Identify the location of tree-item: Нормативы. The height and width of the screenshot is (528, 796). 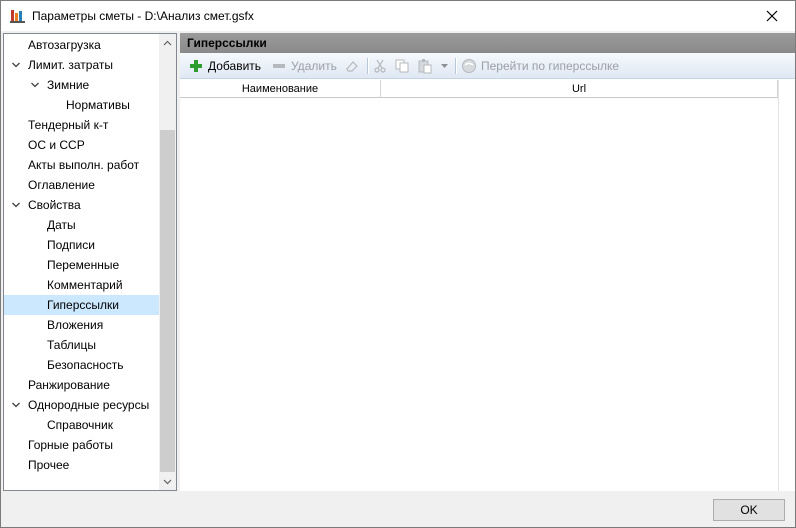
(81, 105).